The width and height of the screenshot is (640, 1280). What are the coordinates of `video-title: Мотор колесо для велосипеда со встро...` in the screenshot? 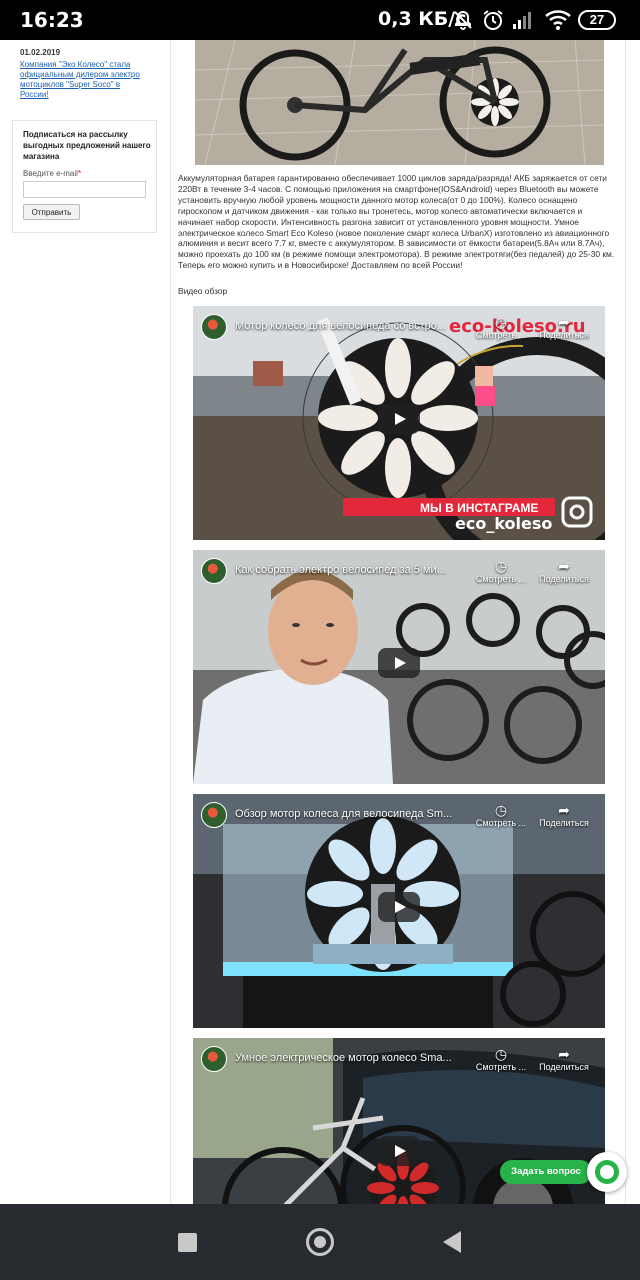 It's located at (353, 326).